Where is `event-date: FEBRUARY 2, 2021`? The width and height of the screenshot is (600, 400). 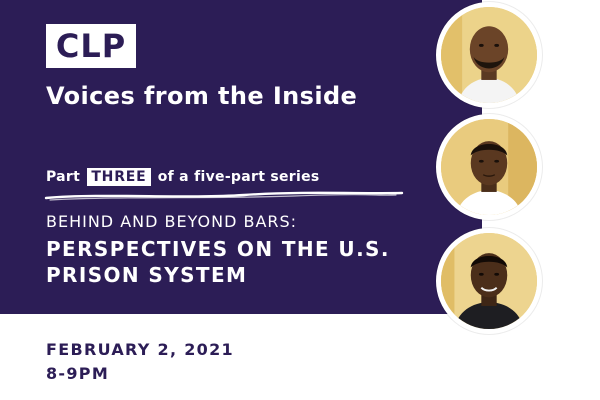 event-date: FEBRUARY 2, 2021 is located at coordinates (140, 349).